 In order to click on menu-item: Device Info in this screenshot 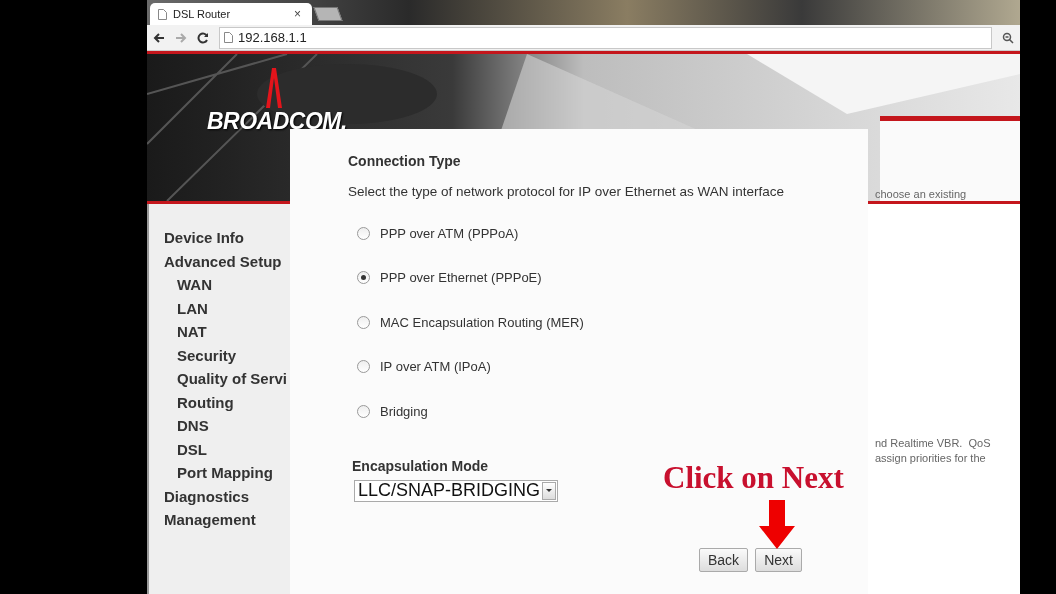, I will do `click(227, 238)`.